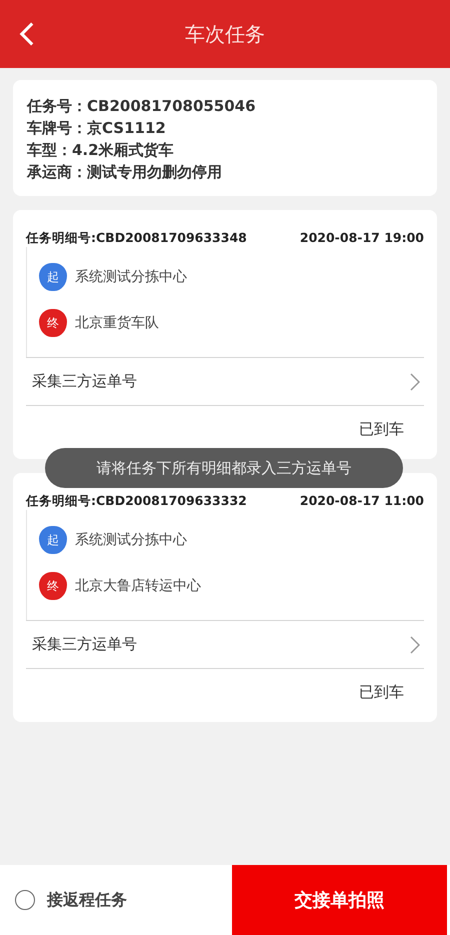 Image resolution: width=450 pixels, height=935 pixels. What do you see at coordinates (136, 238) in the screenshot?
I see `detail-number: 任务明细号:CBD20081709633348` at bounding box center [136, 238].